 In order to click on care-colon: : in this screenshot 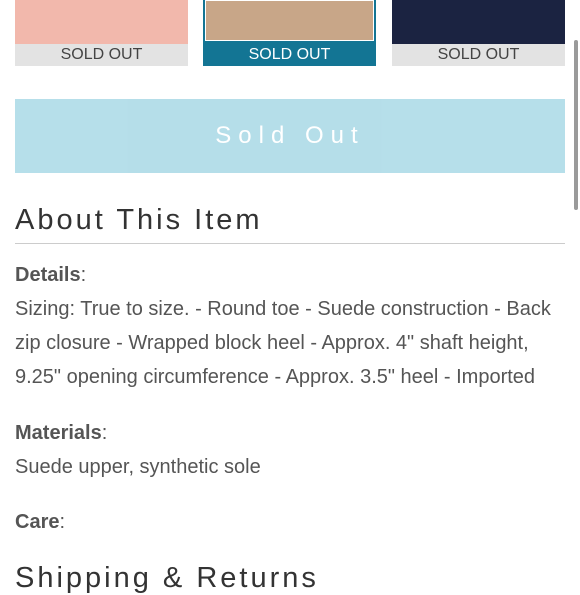, I will do `click(62, 522)`.